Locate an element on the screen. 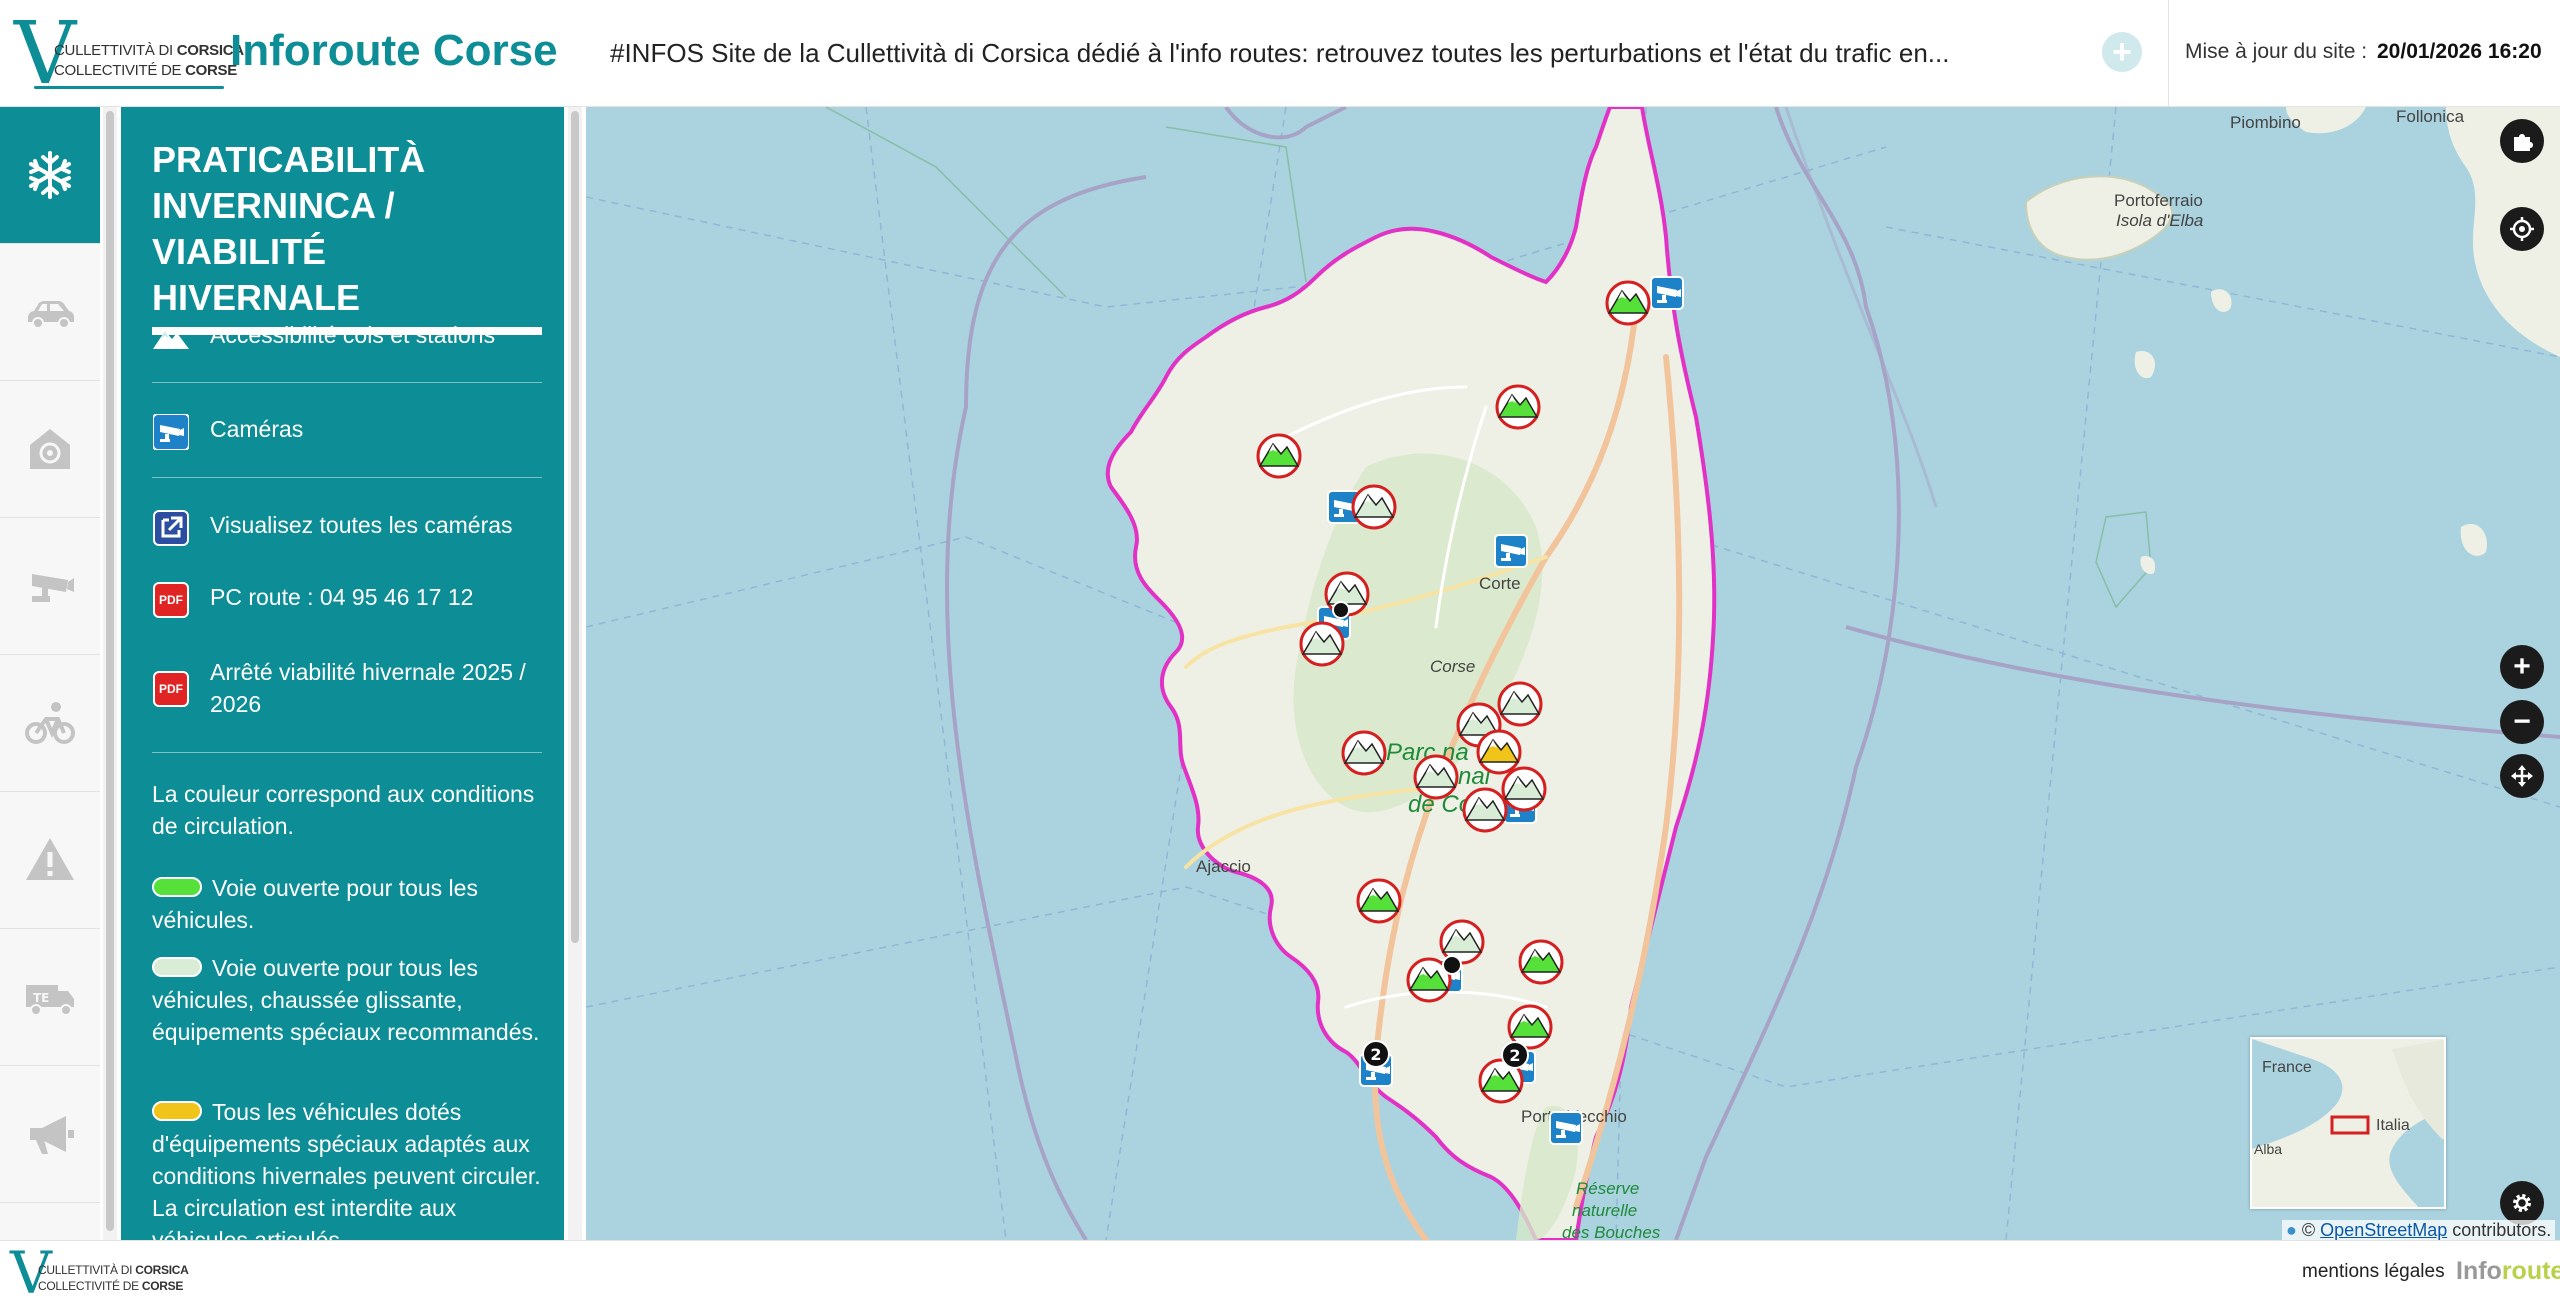 The image size is (2560, 1307). footer-logo-line2-bold: CORSE is located at coordinates (162, 1286).